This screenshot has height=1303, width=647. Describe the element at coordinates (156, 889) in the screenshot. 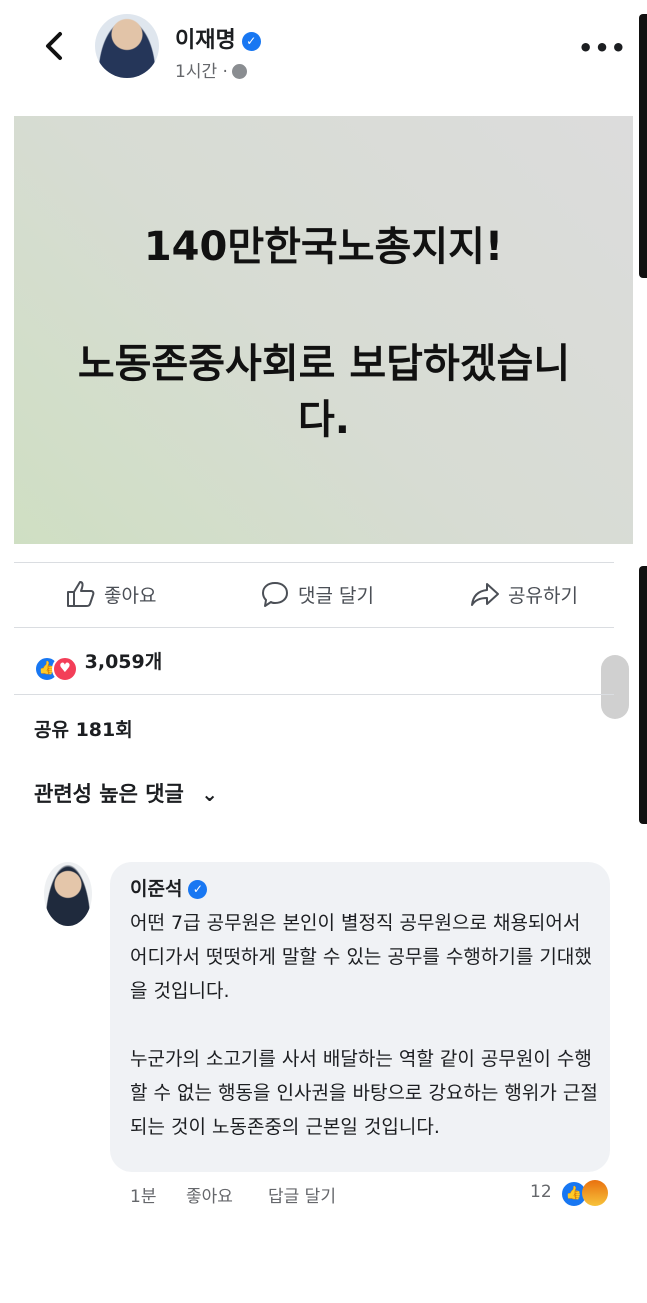

I see `commenter-name: 이준석` at that location.